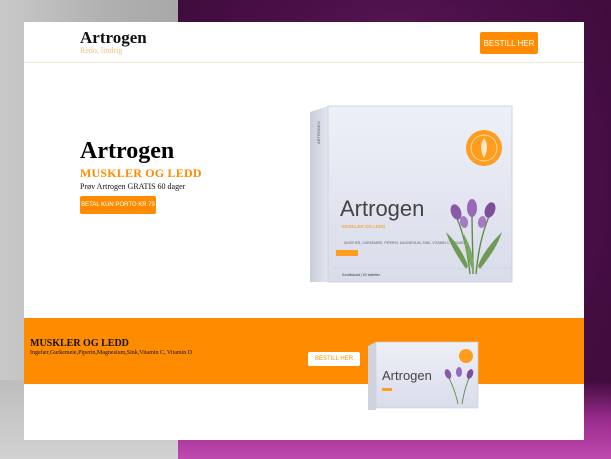  Describe the element at coordinates (133, 186) in the screenshot. I see `hero-offer-text: Prøv Artrogen GRATIS 60 dager` at that location.